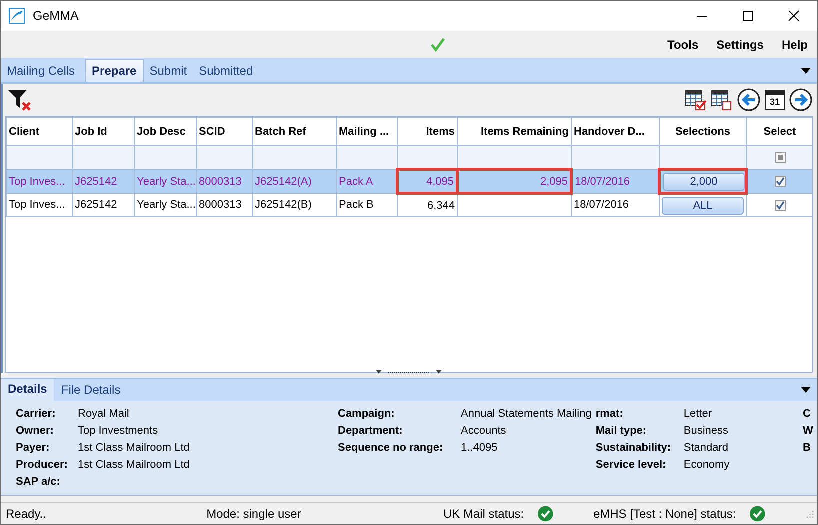  Describe the element at coordinates (526, 415) in the screenshot. I see `field-value: Annual Statements Mailing` at that location.